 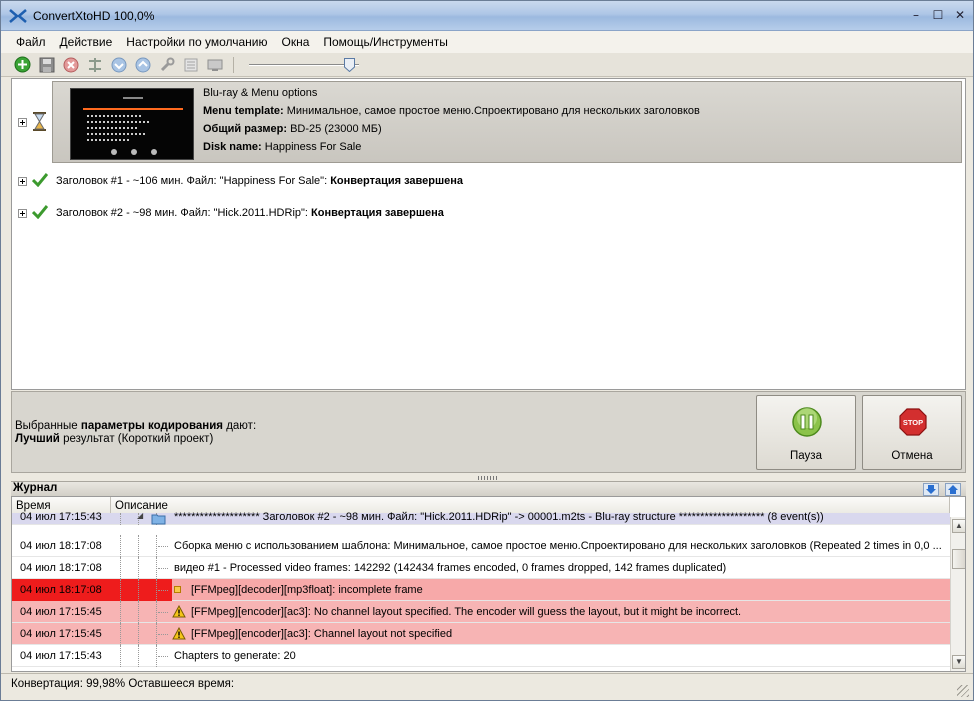 I want to click on move-down-button, so click(x=118, y=64).